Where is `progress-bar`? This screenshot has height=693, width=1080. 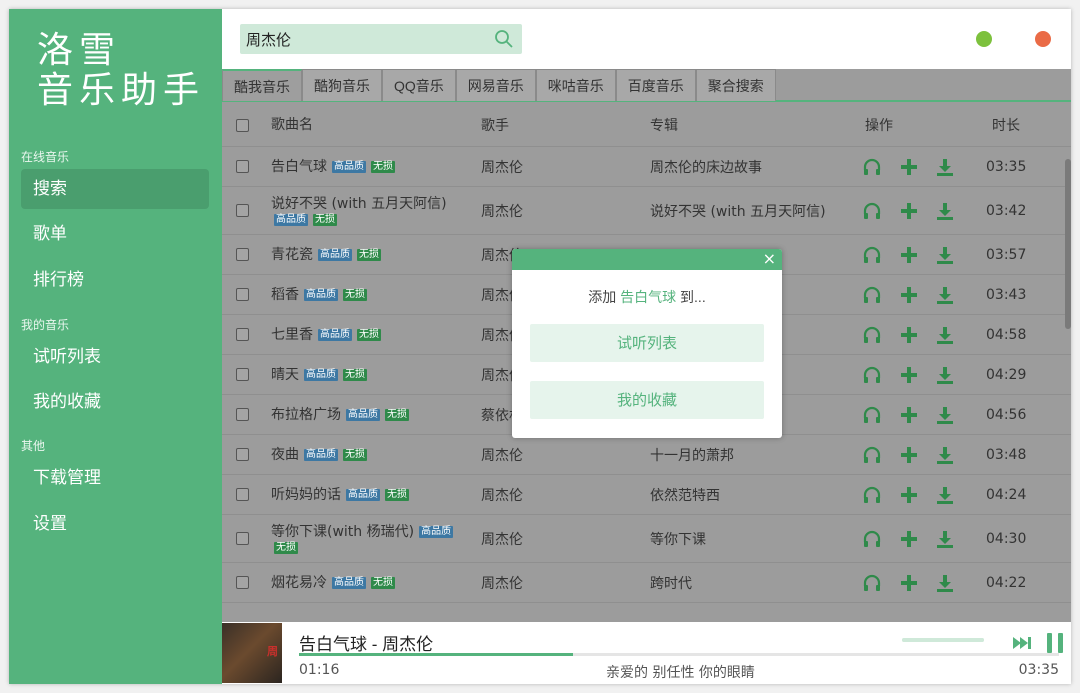 progress-bar is located at coordinates (679, 654).